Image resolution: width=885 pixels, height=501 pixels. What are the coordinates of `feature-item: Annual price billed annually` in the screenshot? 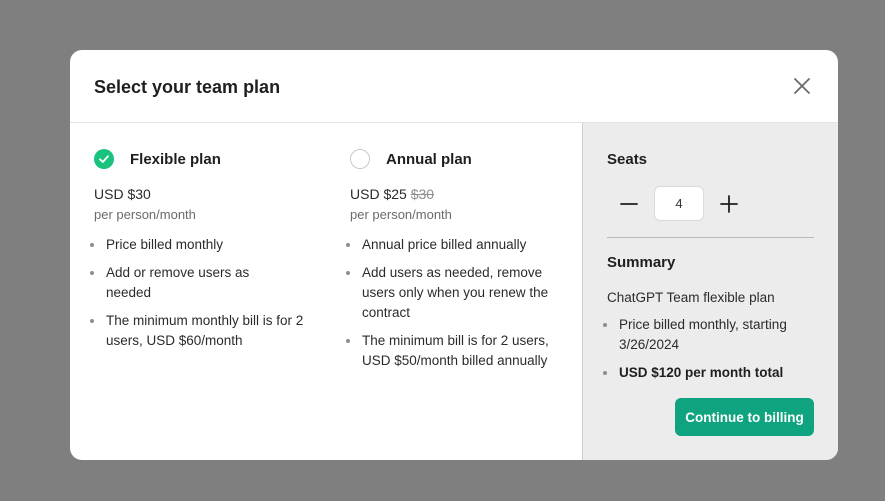 It's located at (452, 245).